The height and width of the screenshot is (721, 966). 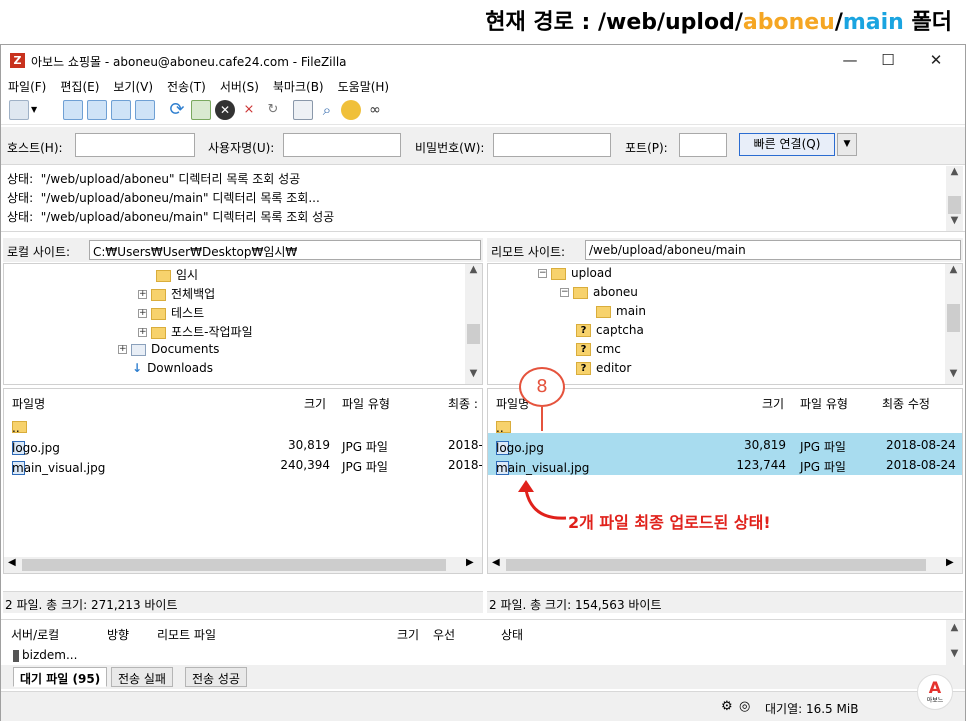 I want to click on port-input, so click(x=703, y=145).